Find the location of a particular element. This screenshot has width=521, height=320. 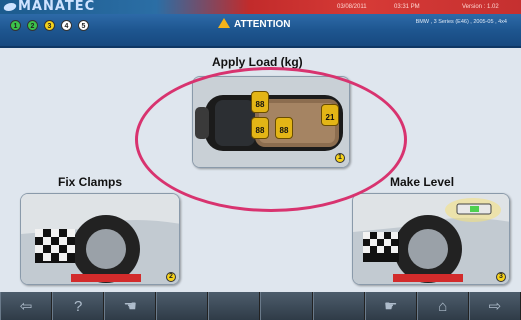

attention-title: ATTENTION is located at coordinates (254, 25).